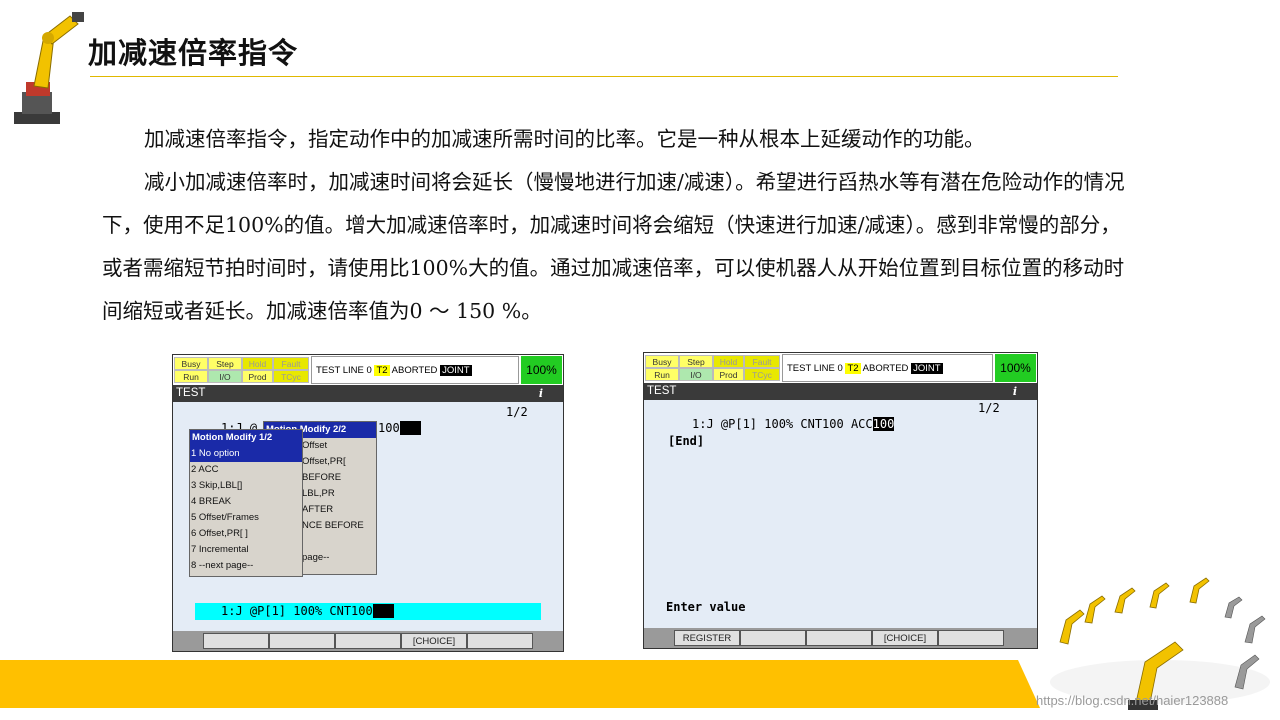 The width and height of the screenshot is (1280, 720). I want to click on function-key-bar: [CHOICE], so click(368, 641).